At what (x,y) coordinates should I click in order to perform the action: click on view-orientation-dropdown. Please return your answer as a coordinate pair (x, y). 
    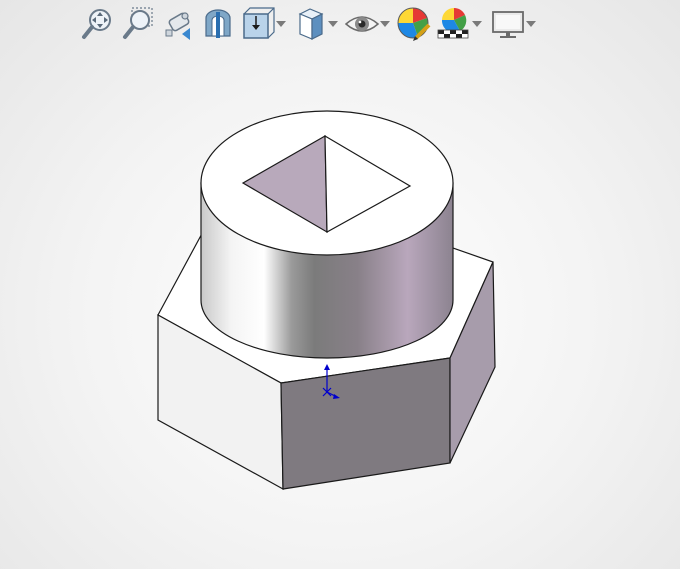
    Looking at the image, I should click on (281, 24).